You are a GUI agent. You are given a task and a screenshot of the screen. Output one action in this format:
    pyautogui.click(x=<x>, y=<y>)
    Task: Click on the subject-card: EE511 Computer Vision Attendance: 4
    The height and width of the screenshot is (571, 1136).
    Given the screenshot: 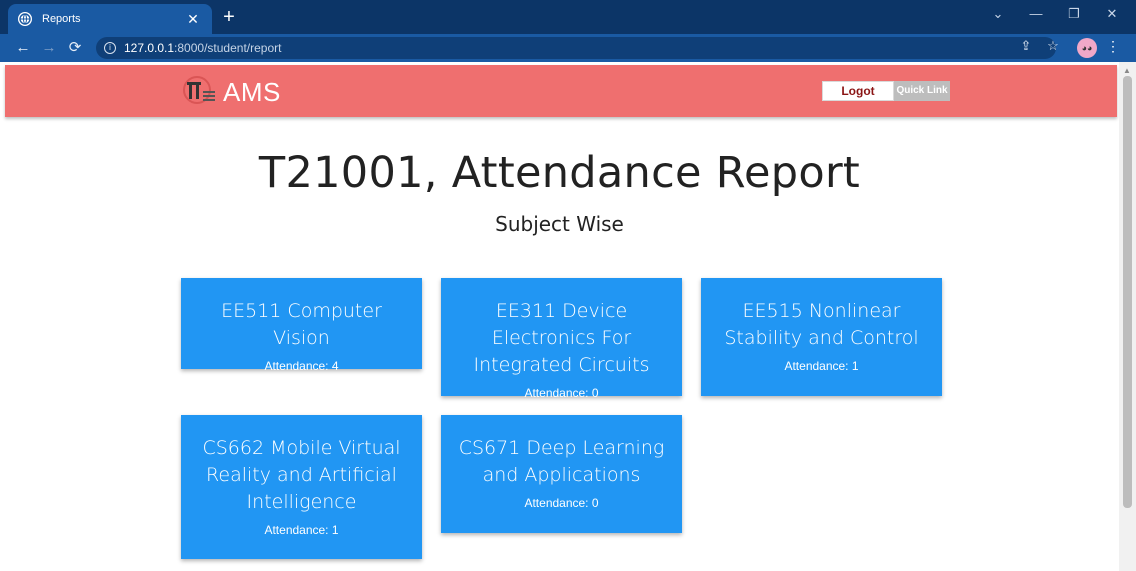 What is the action you would take?
    pyautogui.click(x=301, y=325)
    